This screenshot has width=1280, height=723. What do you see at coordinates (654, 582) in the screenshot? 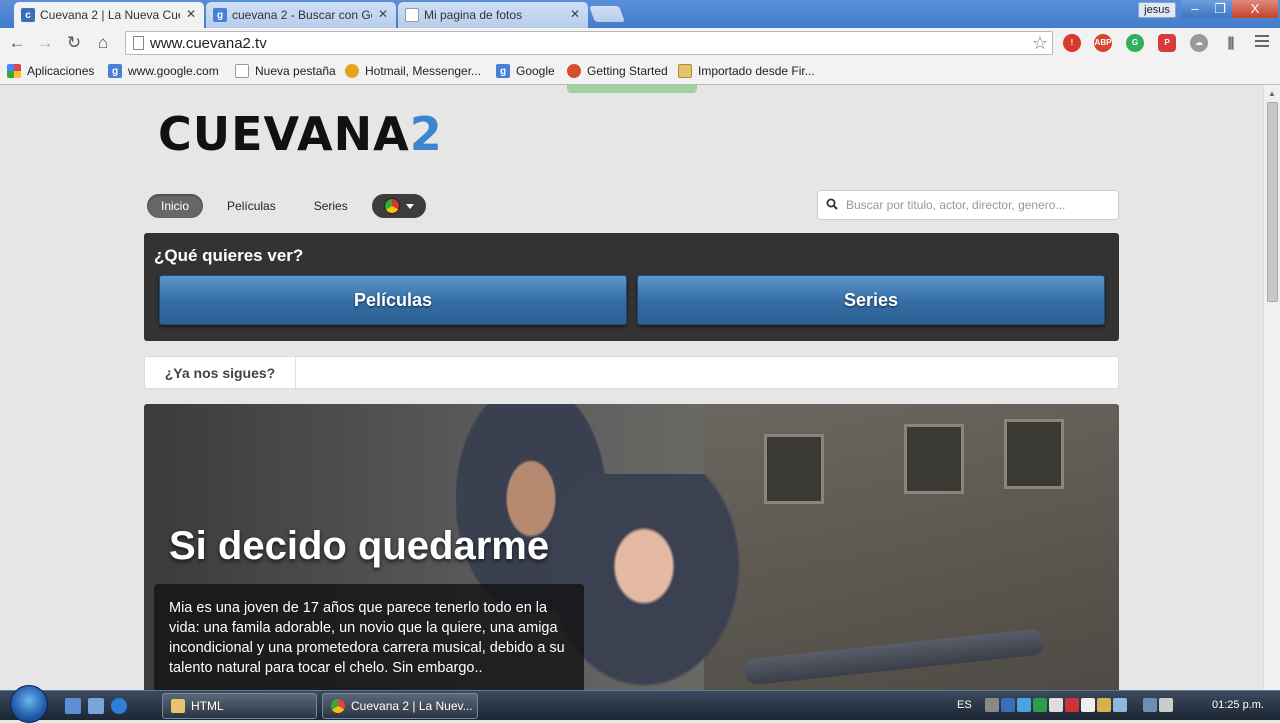
I see `hero-person-image` at bounding box center [654, 582].